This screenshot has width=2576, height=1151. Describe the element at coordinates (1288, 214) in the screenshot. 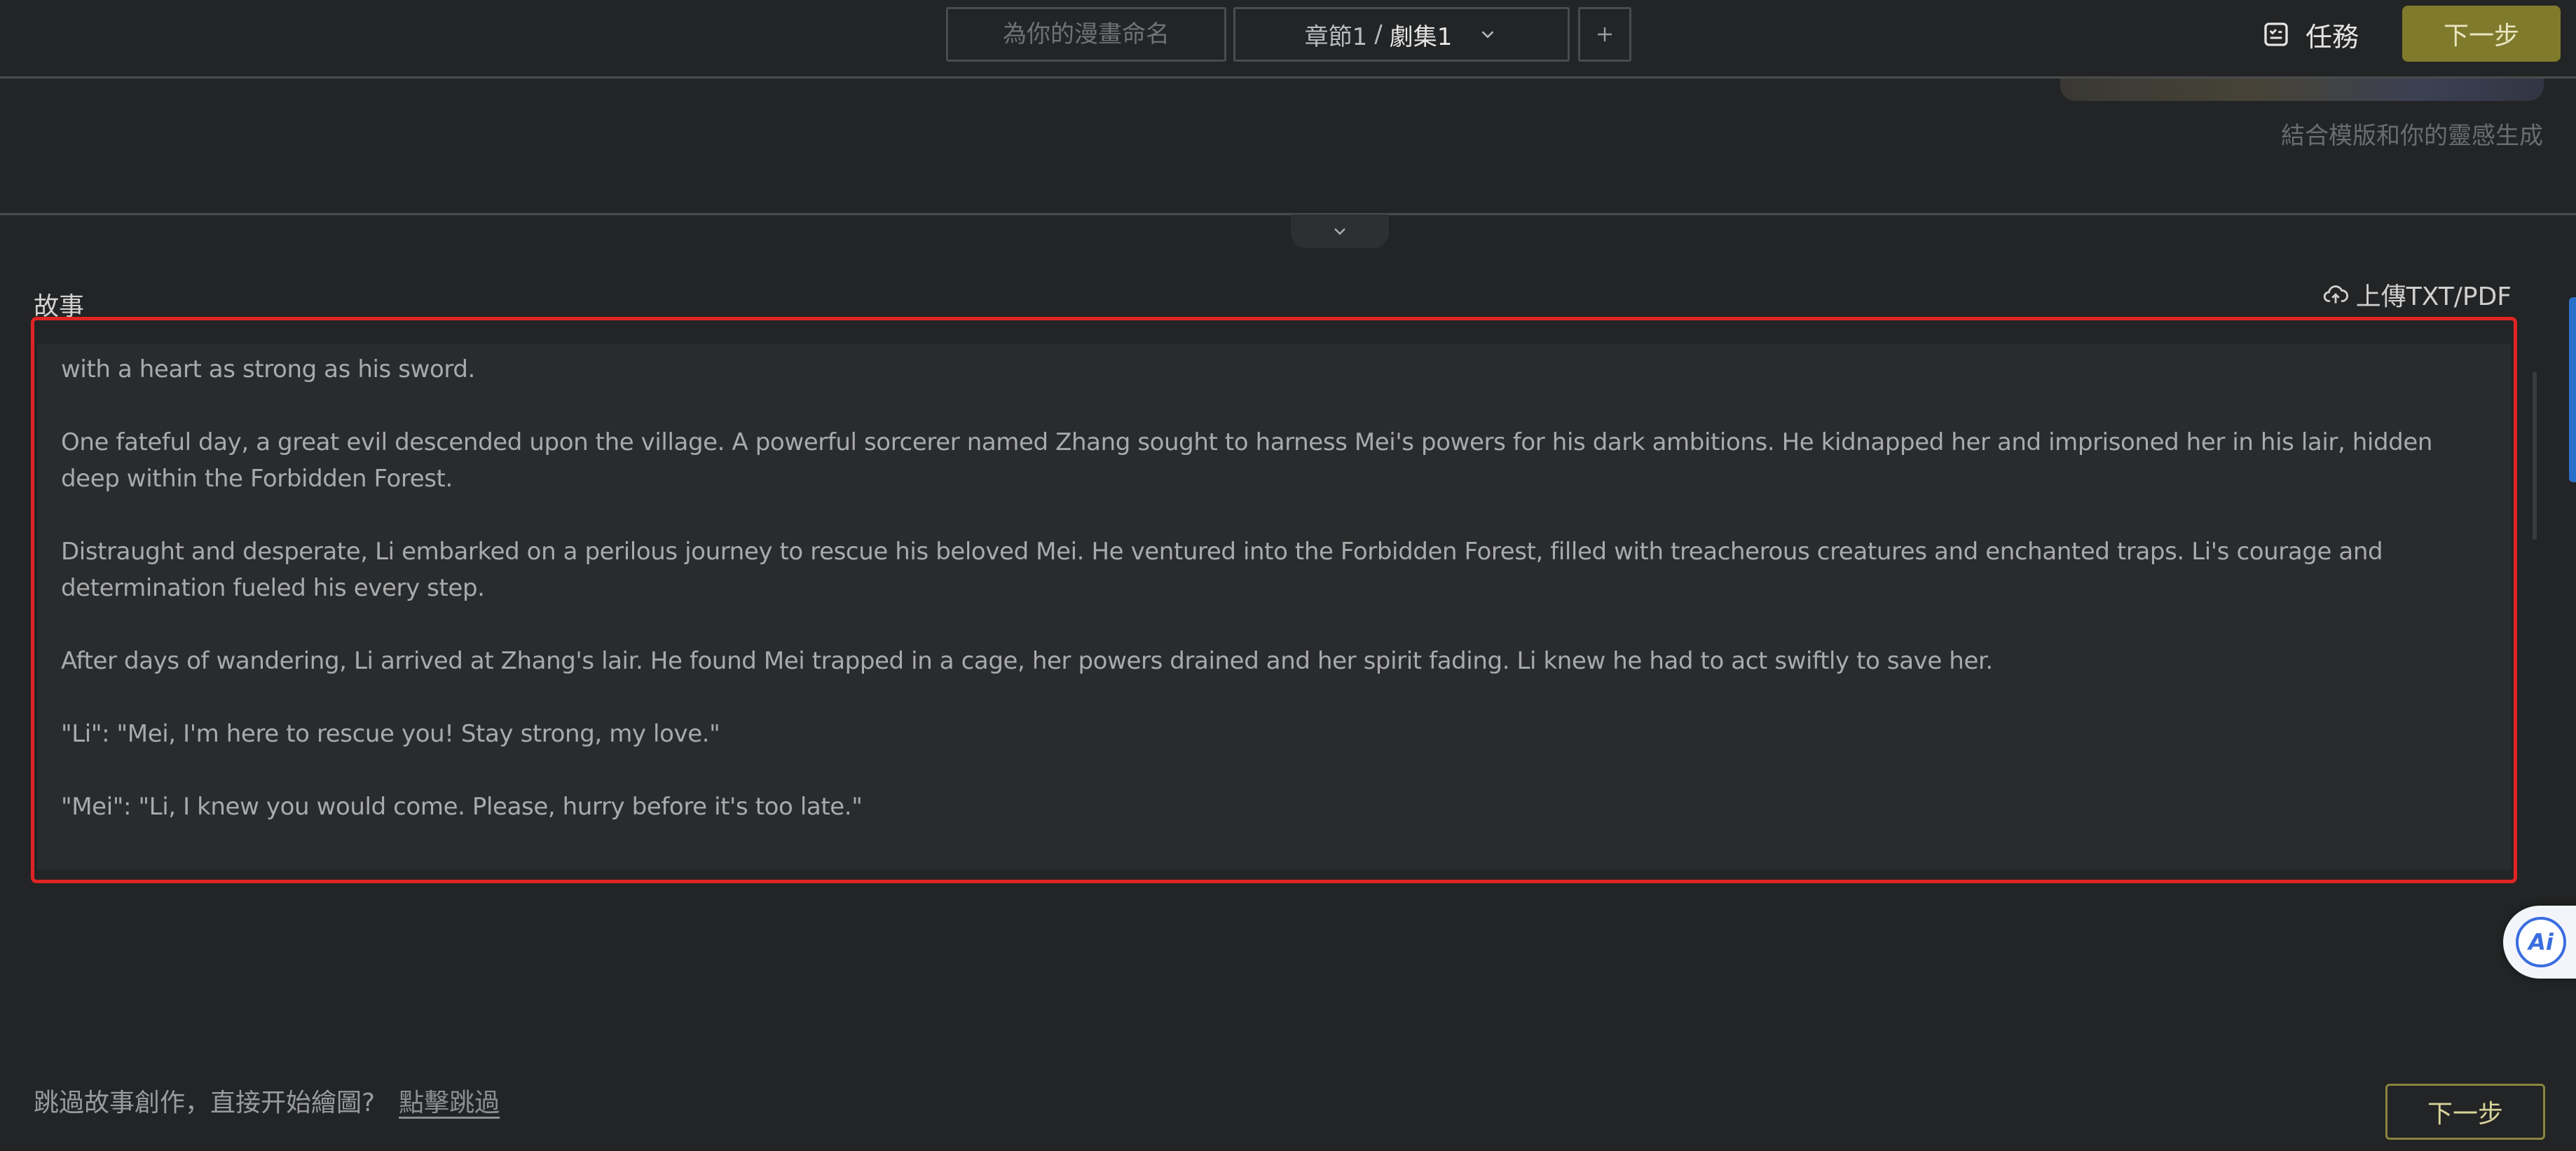

I see `section-divider` at that location.